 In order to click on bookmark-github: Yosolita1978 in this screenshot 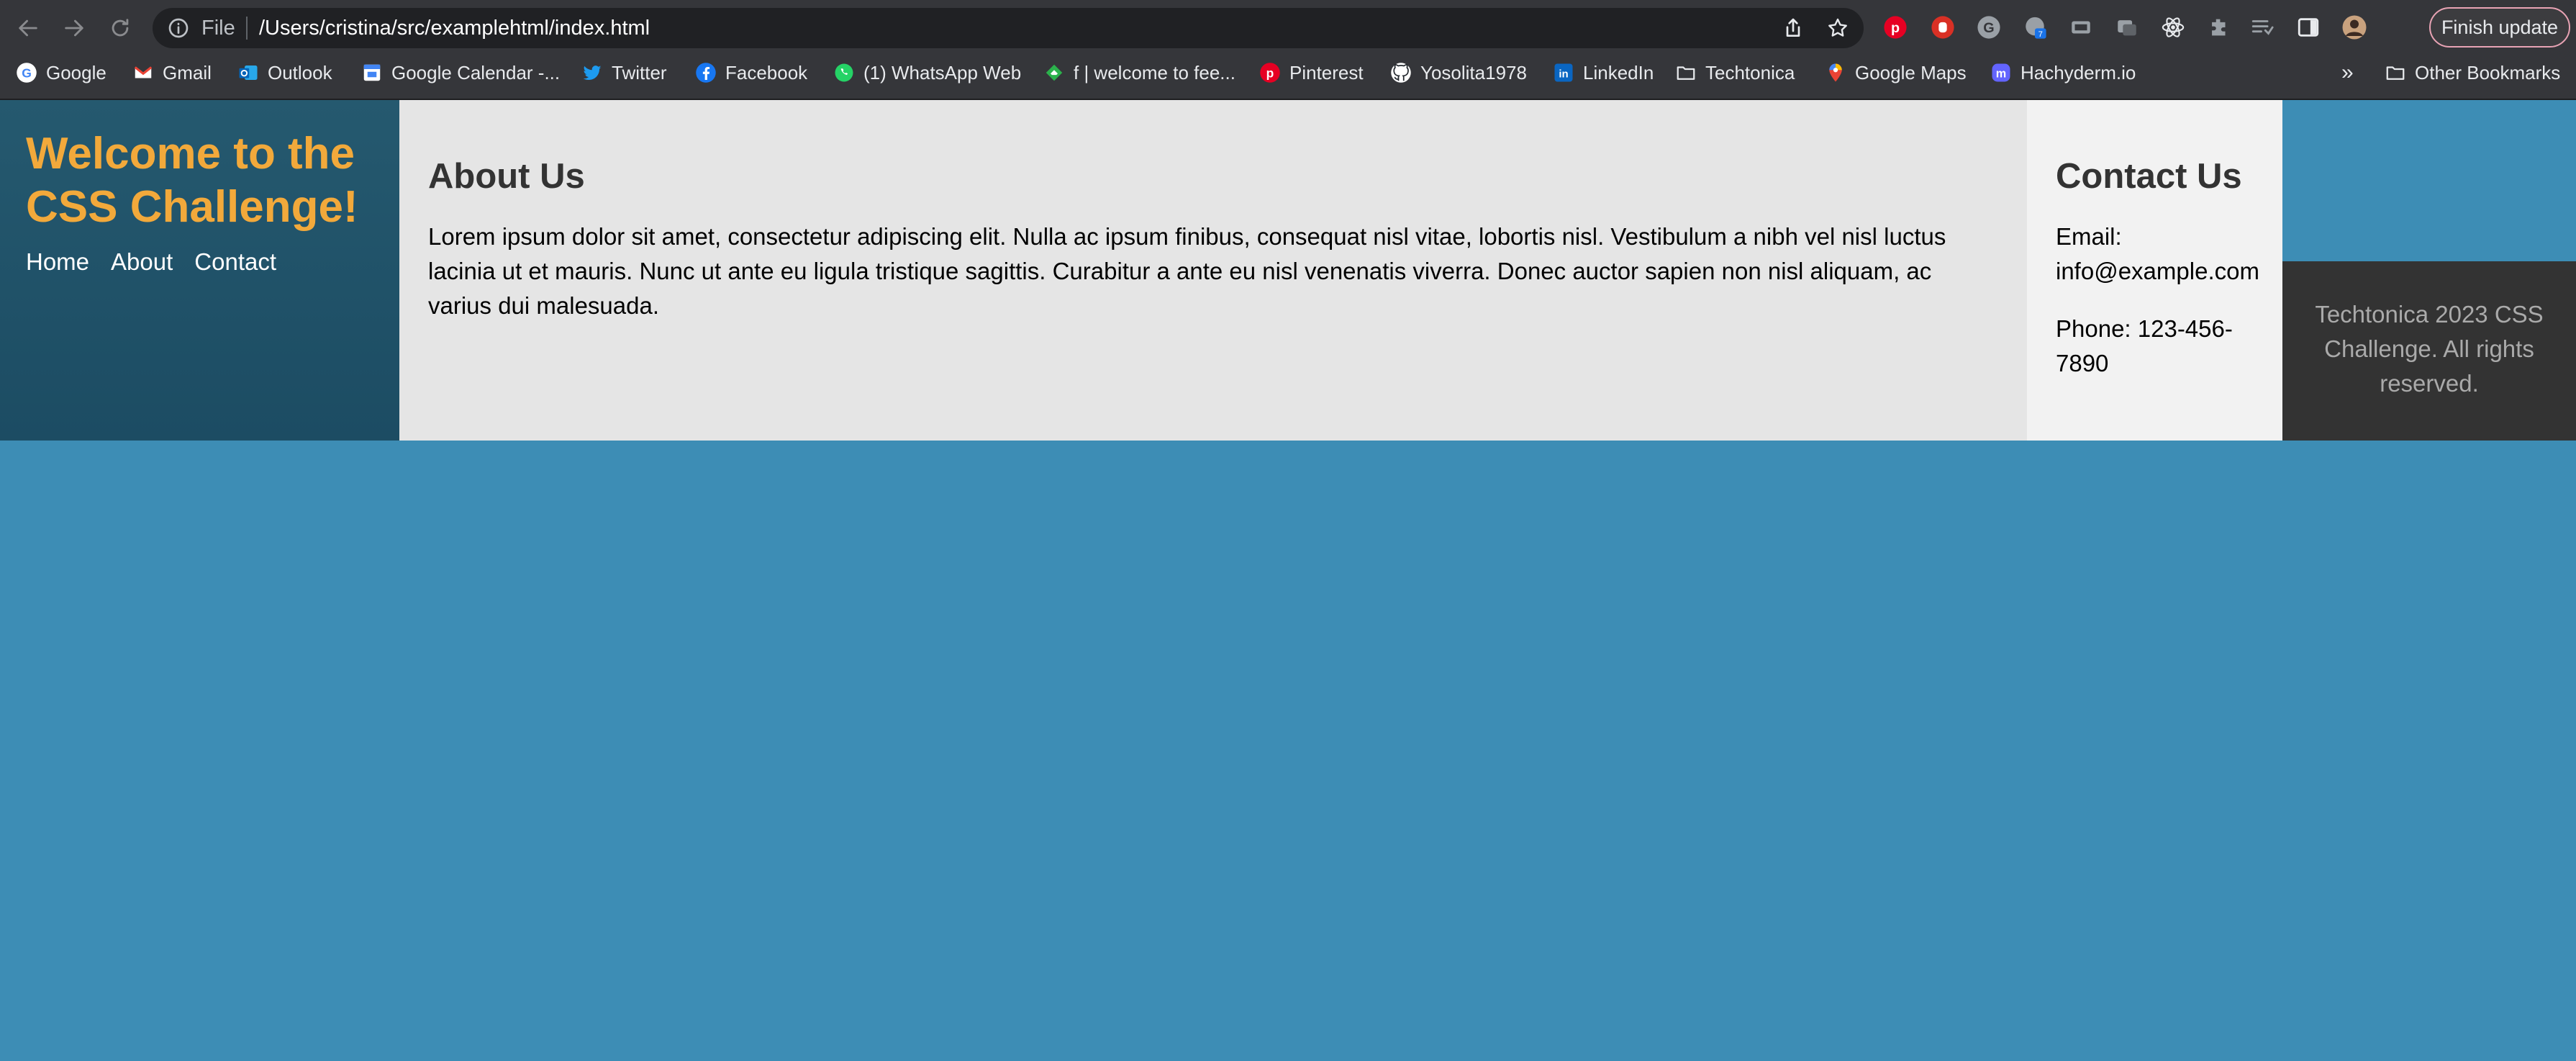, I will do `click(1458, 72)`.